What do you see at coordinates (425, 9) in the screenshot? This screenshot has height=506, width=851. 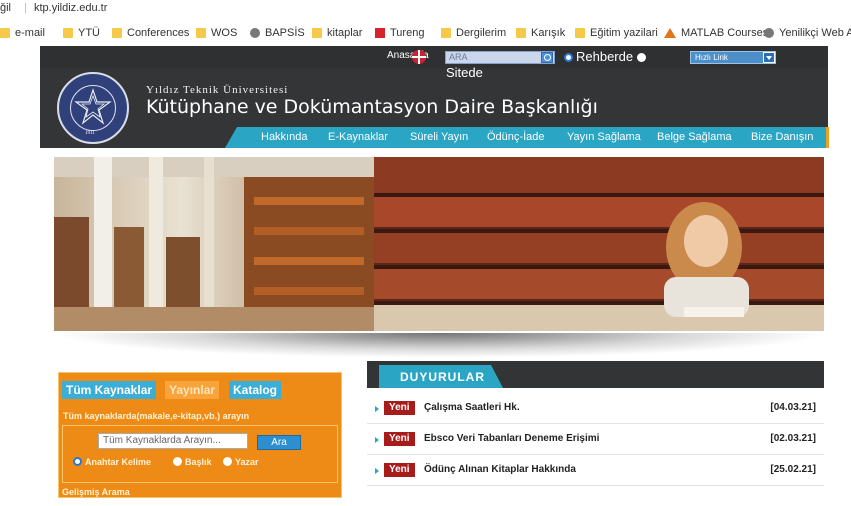 I see `browser-address-bar: ğil | ktp.yildiz.edu.tr` at bounding box center [425, 9].